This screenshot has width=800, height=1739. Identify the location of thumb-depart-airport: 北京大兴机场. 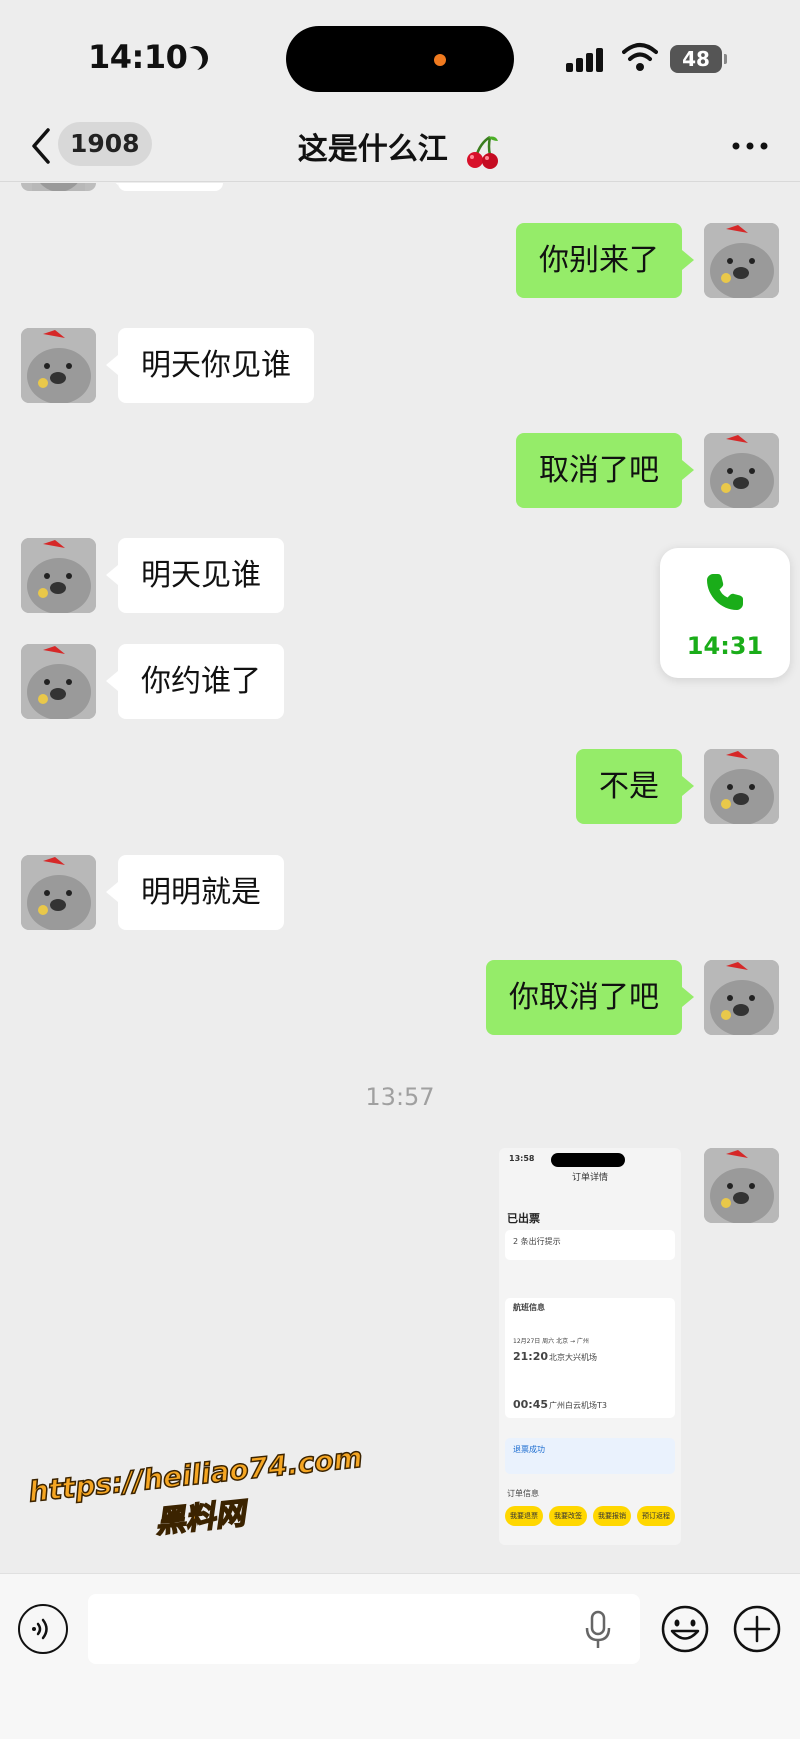
(573, 1357).